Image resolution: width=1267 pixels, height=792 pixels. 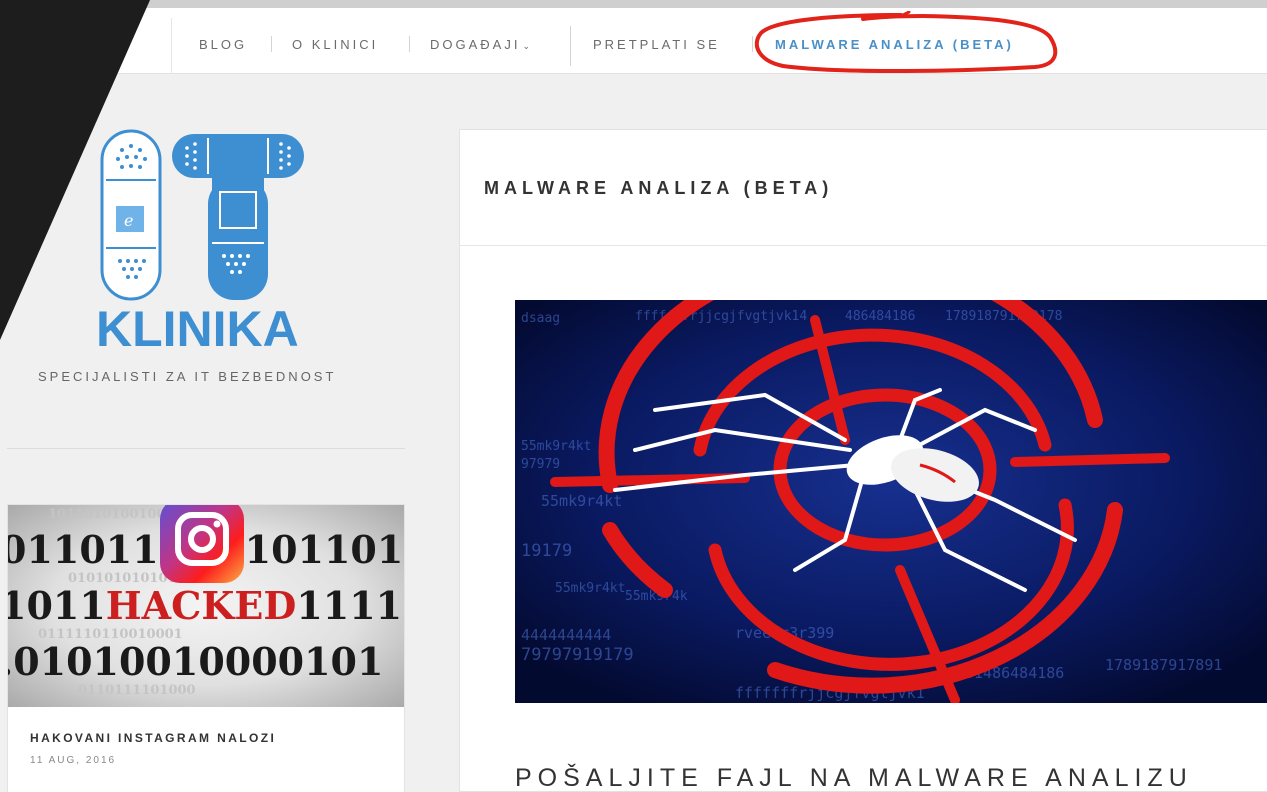 What do you see at coordinates (540, 464) in the screenshot?
I see `hero-code-text: 97979` at bounding box center [540, 464].